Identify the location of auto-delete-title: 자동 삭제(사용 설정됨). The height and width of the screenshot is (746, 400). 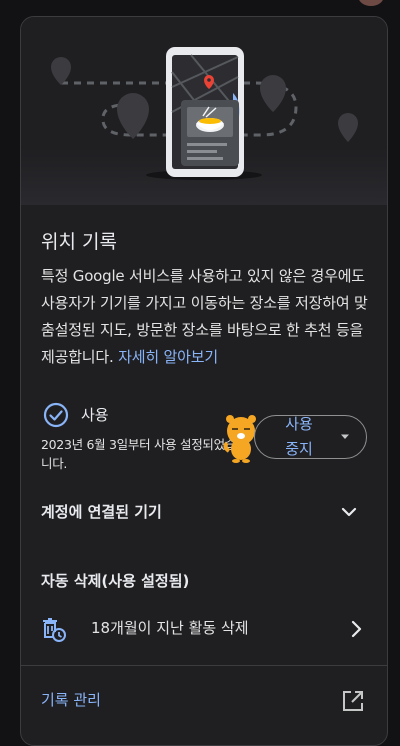
(115, 581).